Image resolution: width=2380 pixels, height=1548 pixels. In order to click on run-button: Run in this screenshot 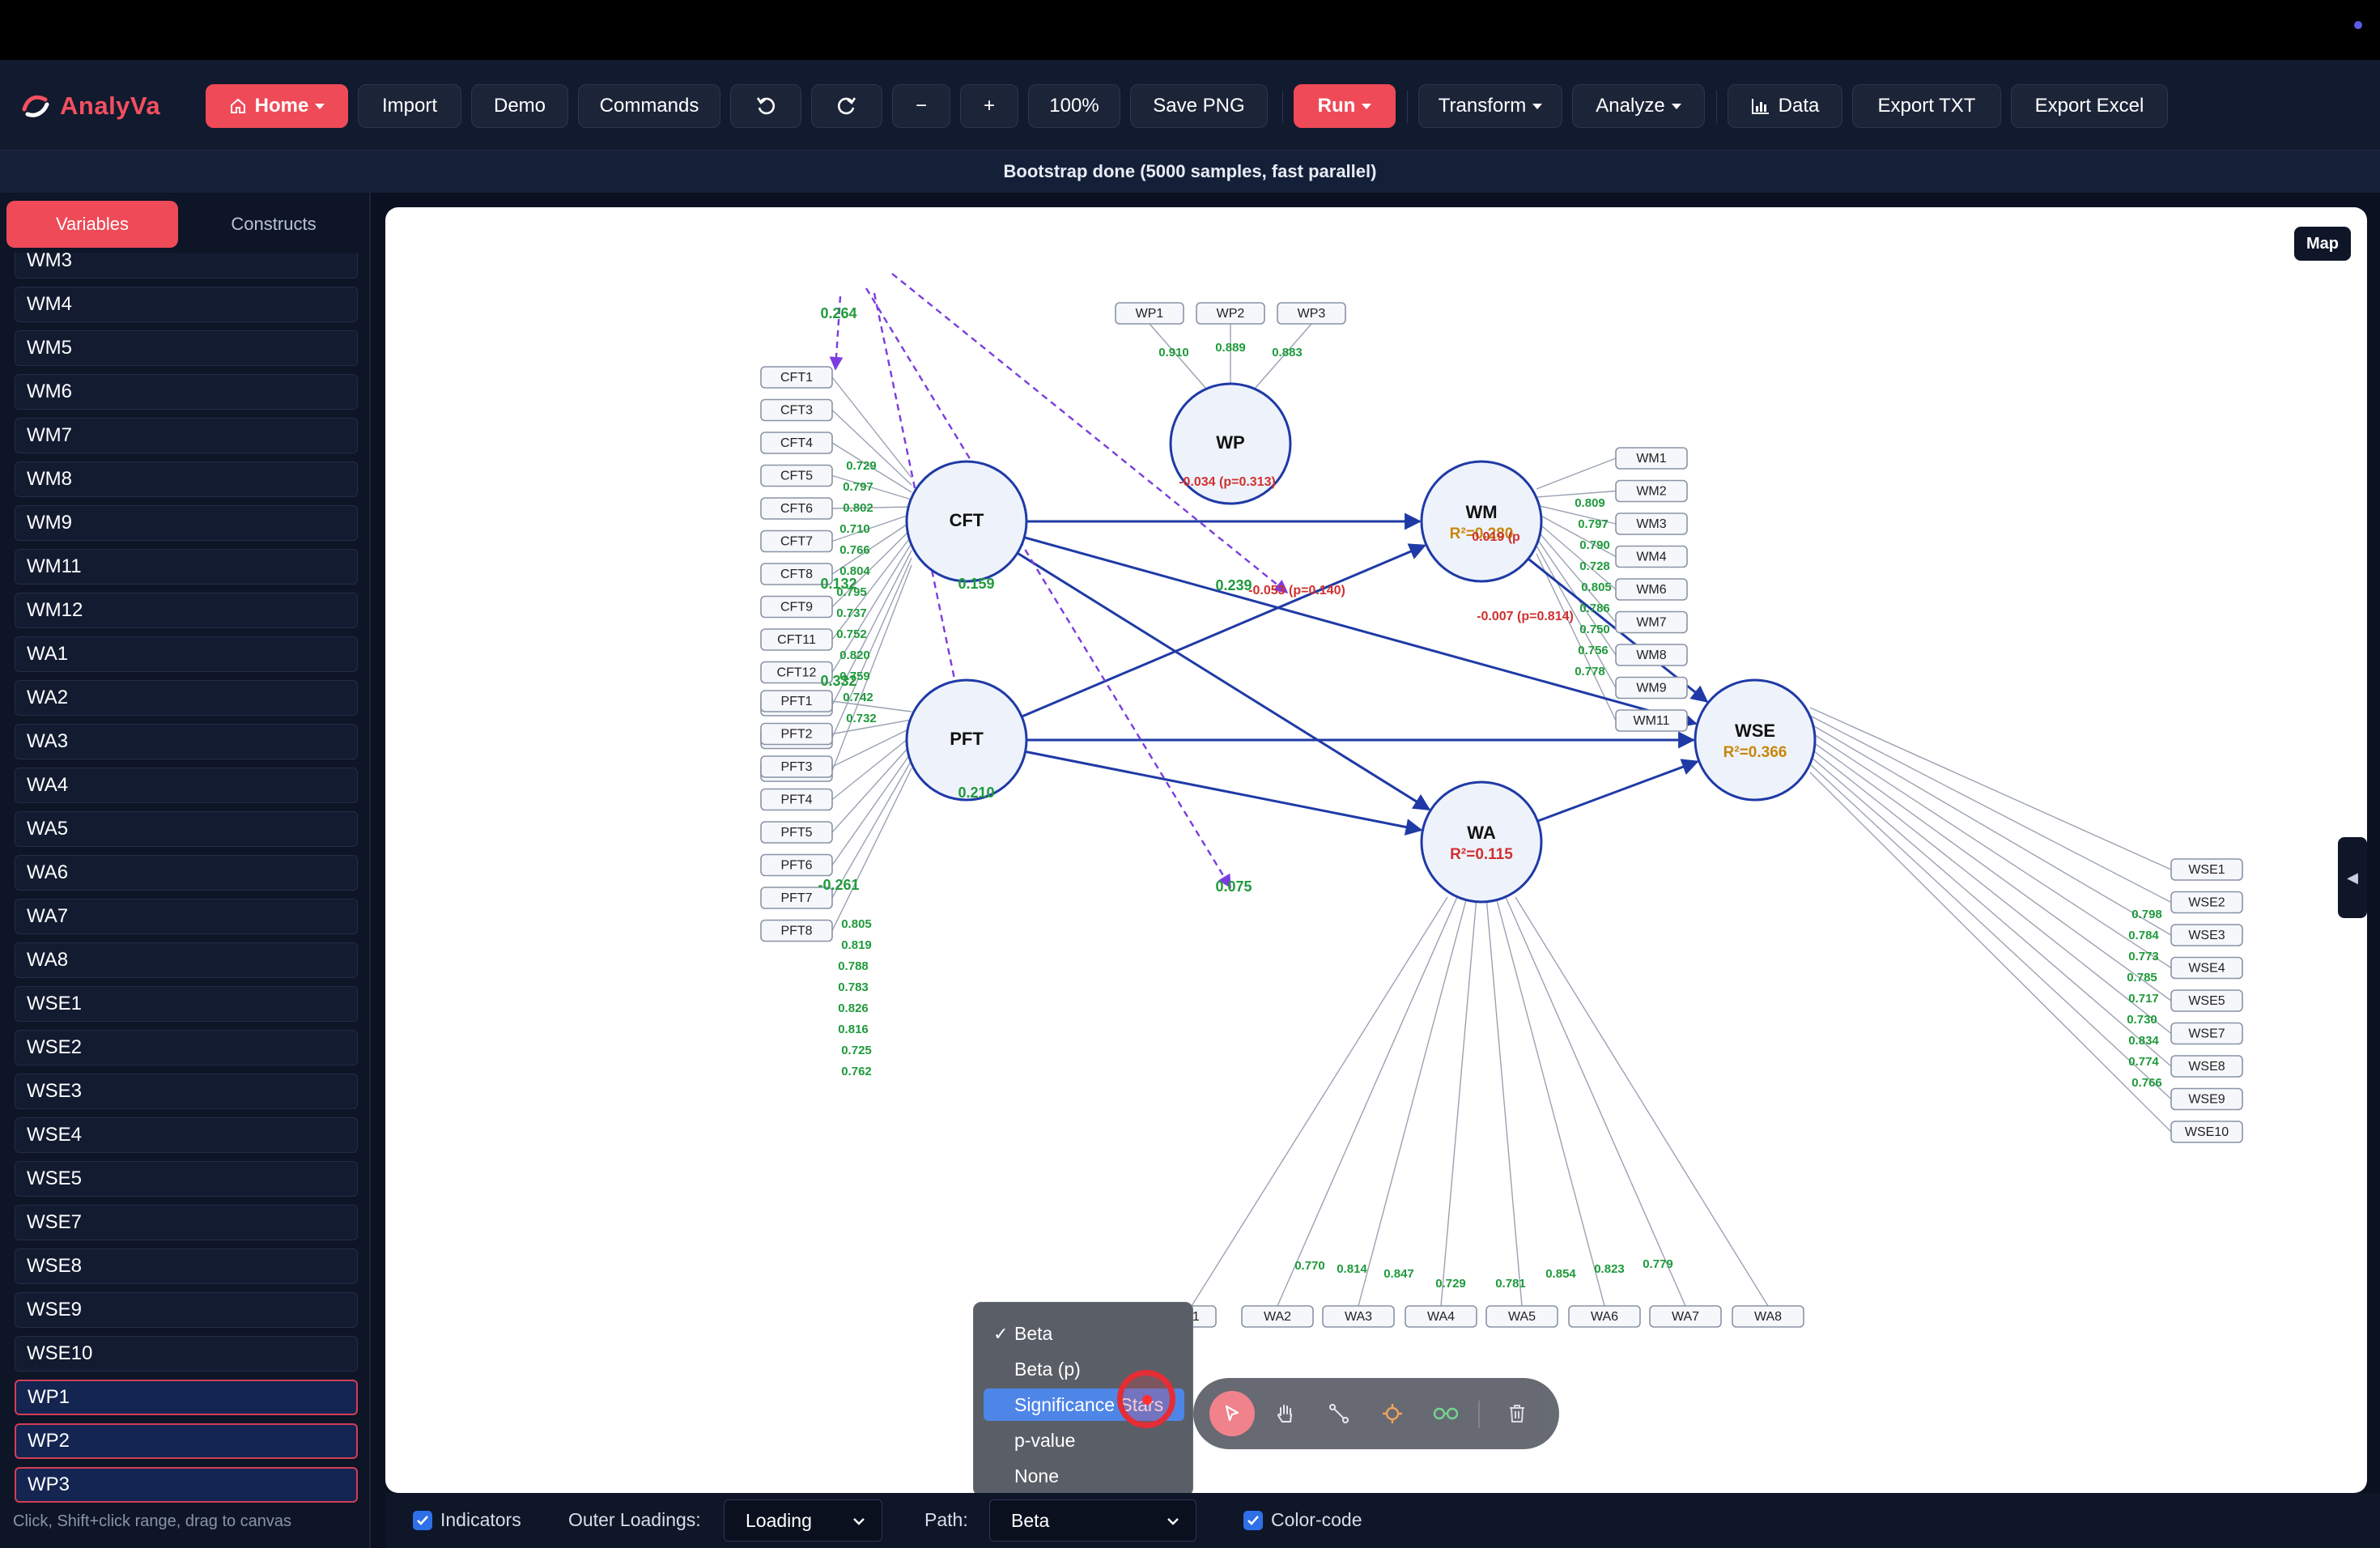, I will do `click(1345, 106)`.